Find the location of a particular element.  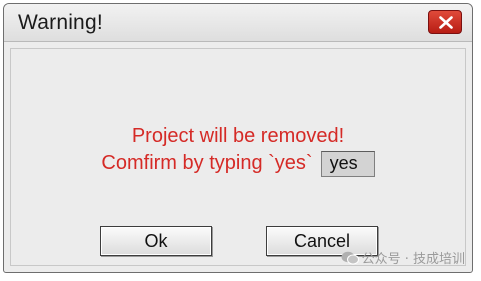

watermark: 公众号 · 技成培训 is located at coordinates (403, 257).